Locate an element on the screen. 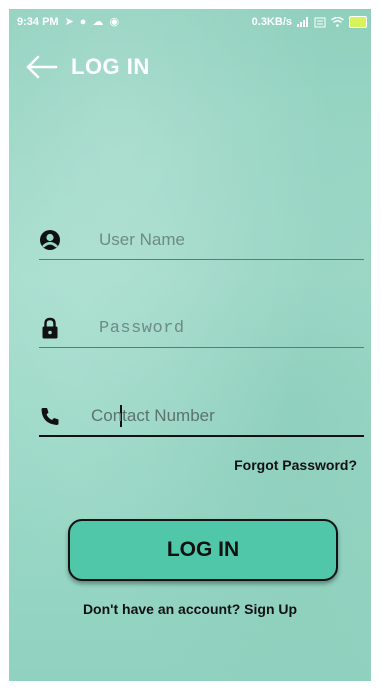 This screenshot has height=690, width=381. username-field is located at coordinates (201, 241).